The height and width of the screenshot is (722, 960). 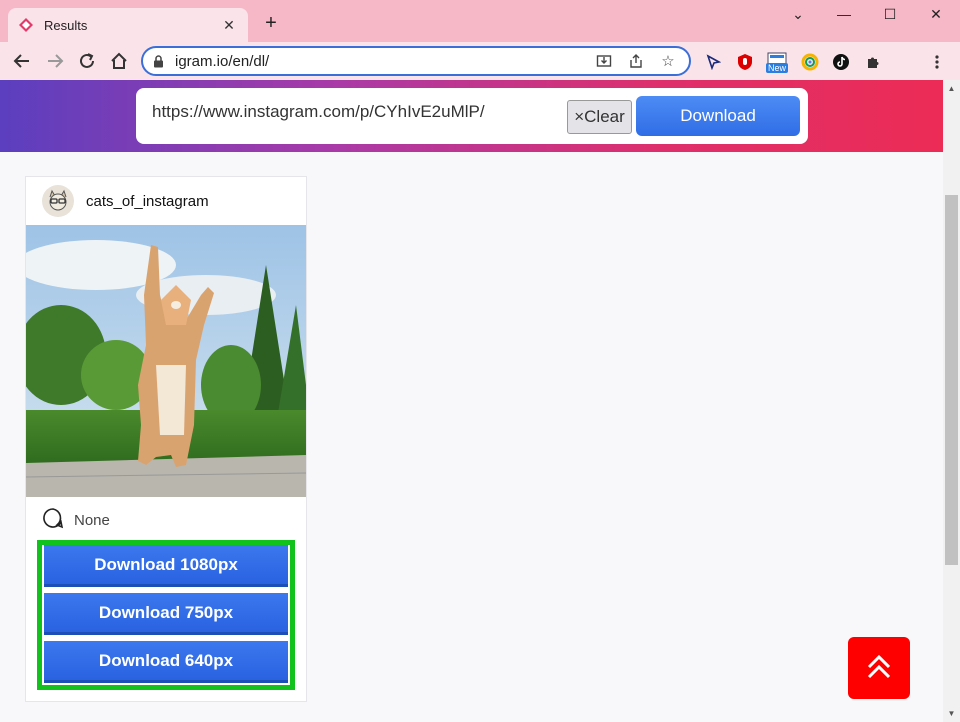 What do you see at coordinates (229, 25) in the screenshot?
I see `close-tab-icon: ✕` at bounding box center [229, 25].